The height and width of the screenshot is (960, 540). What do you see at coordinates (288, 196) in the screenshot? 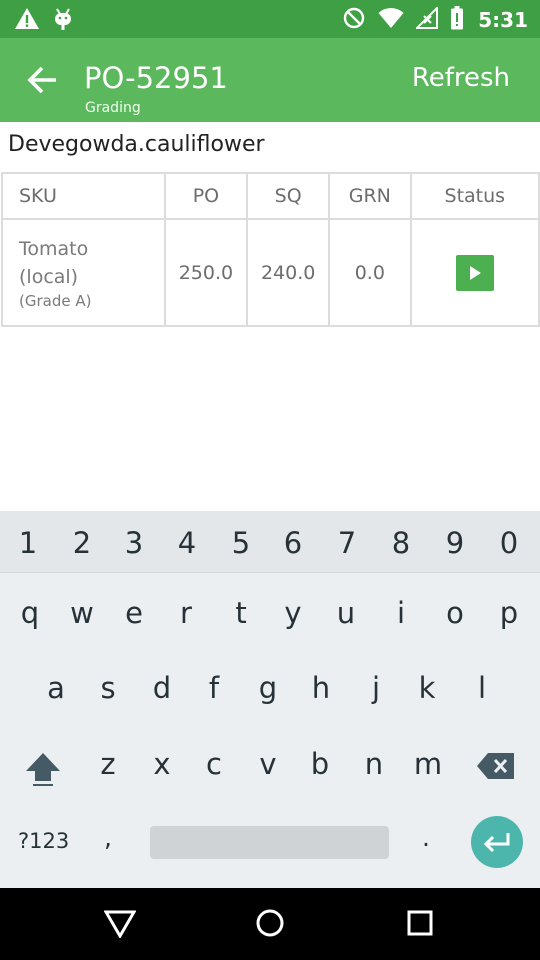
I see `column-header-sq: SQ` at bounding box center [288, 196].